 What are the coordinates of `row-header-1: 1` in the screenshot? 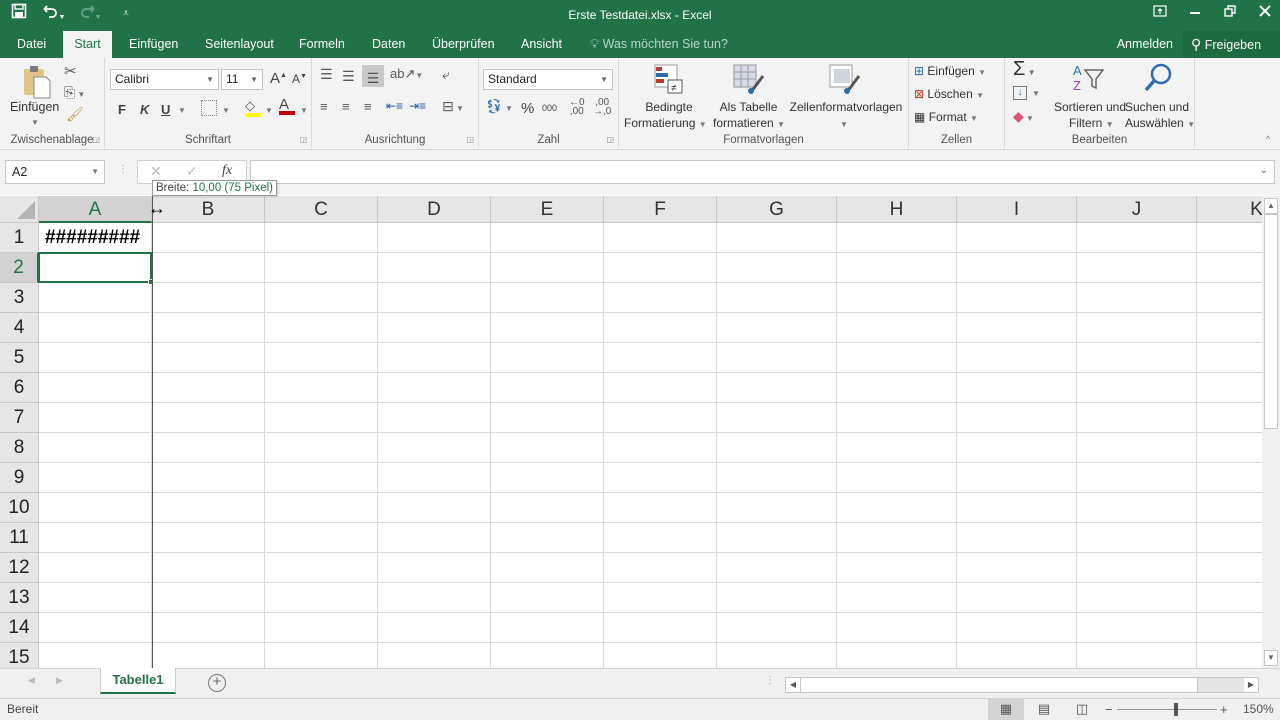 It's located at (19, 238).